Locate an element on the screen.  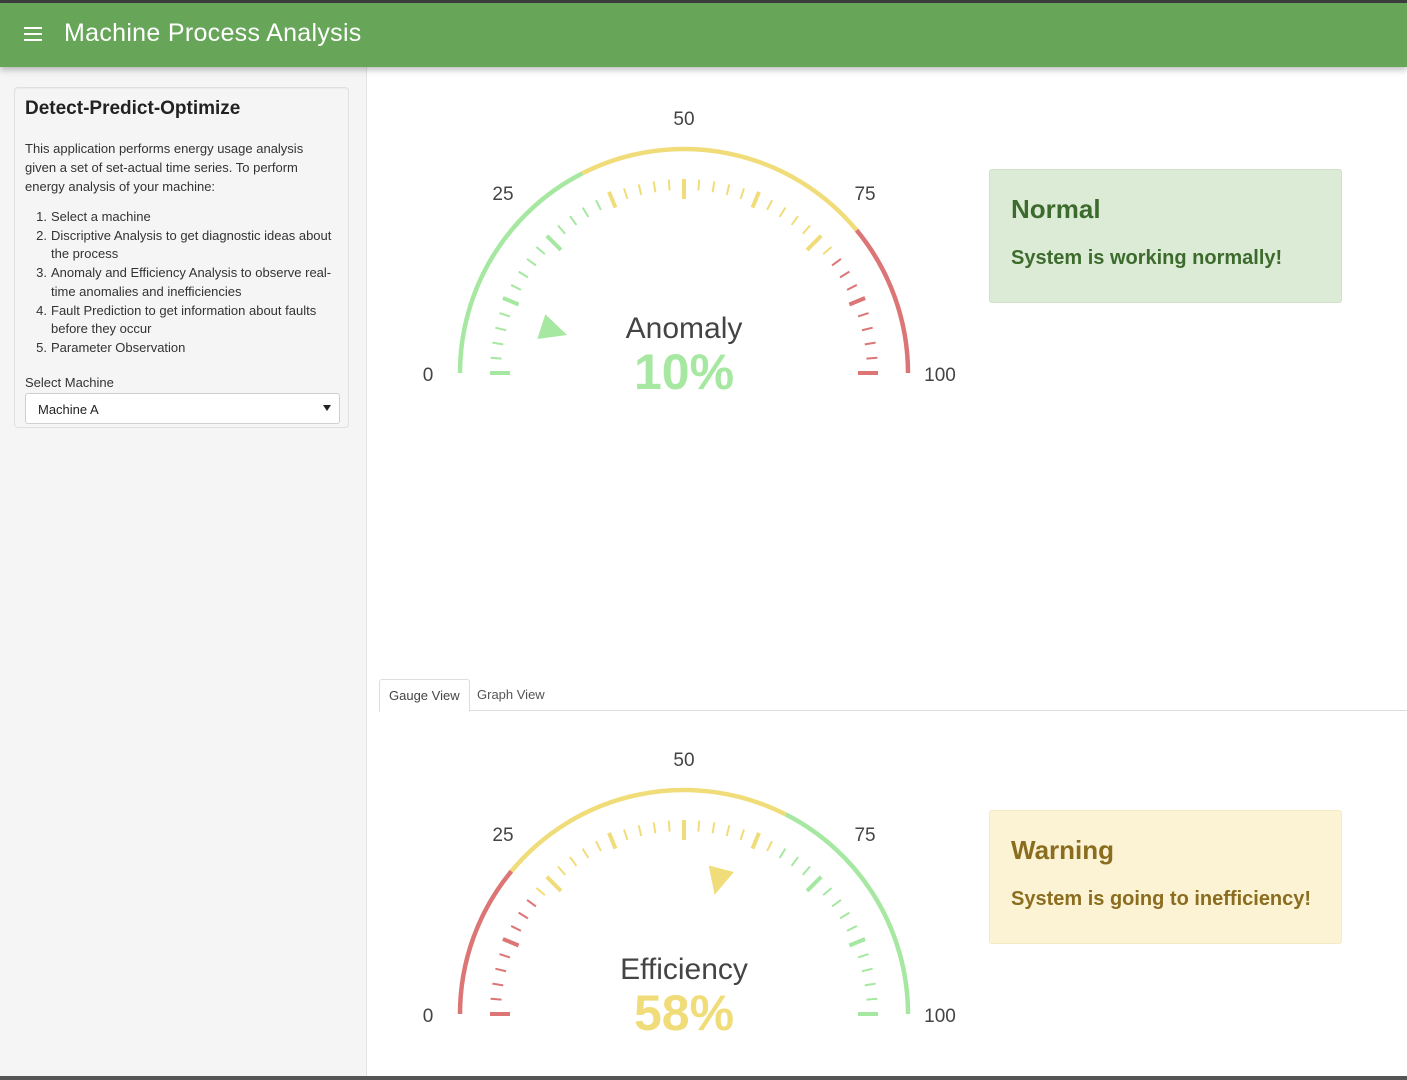
select-machine-label: Select Machine is located at coordinates (69, 382).